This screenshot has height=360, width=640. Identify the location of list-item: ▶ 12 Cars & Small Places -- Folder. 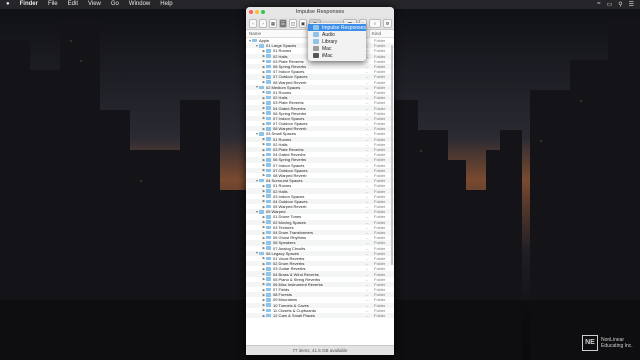
(320, 315).